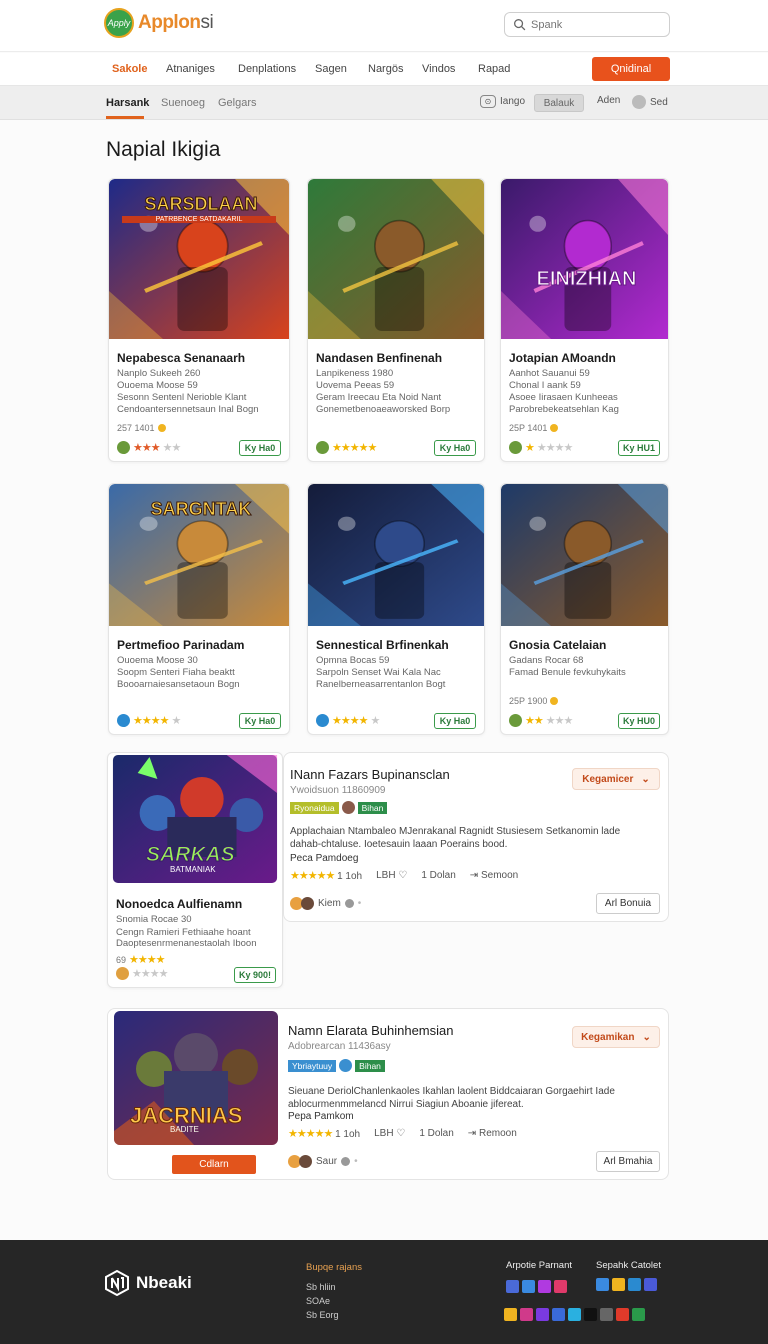  What do you see at coordinates (628, 903) in the screenshot?
I see `featured-action-button: Arl Bonuia` at bounding box center [628, 903].